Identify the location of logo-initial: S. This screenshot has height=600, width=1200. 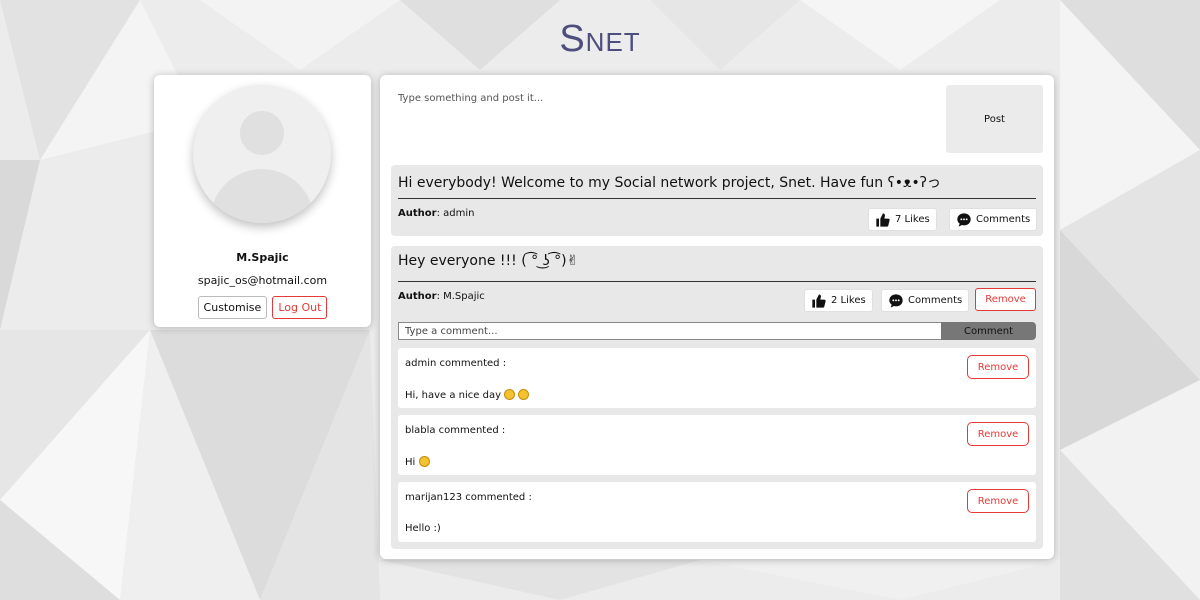
(572, 39).